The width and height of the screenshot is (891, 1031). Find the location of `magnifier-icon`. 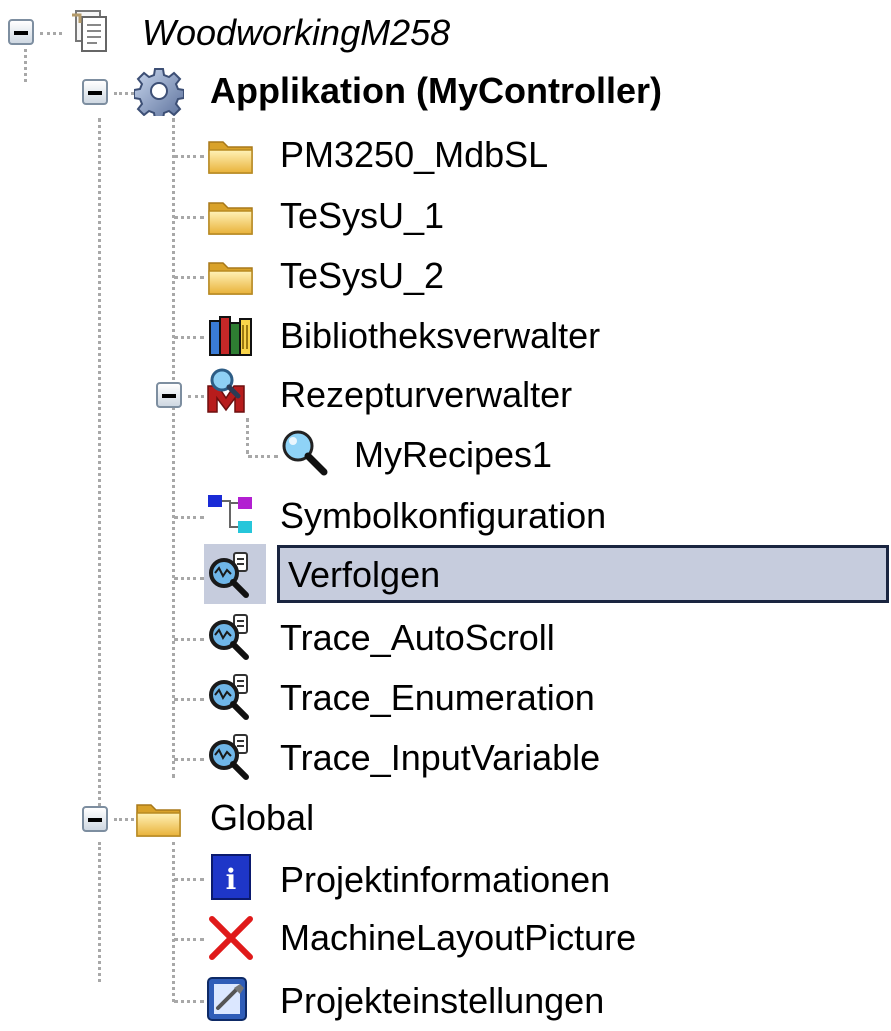

magnifier-icon is located at coordinates (305, 453).